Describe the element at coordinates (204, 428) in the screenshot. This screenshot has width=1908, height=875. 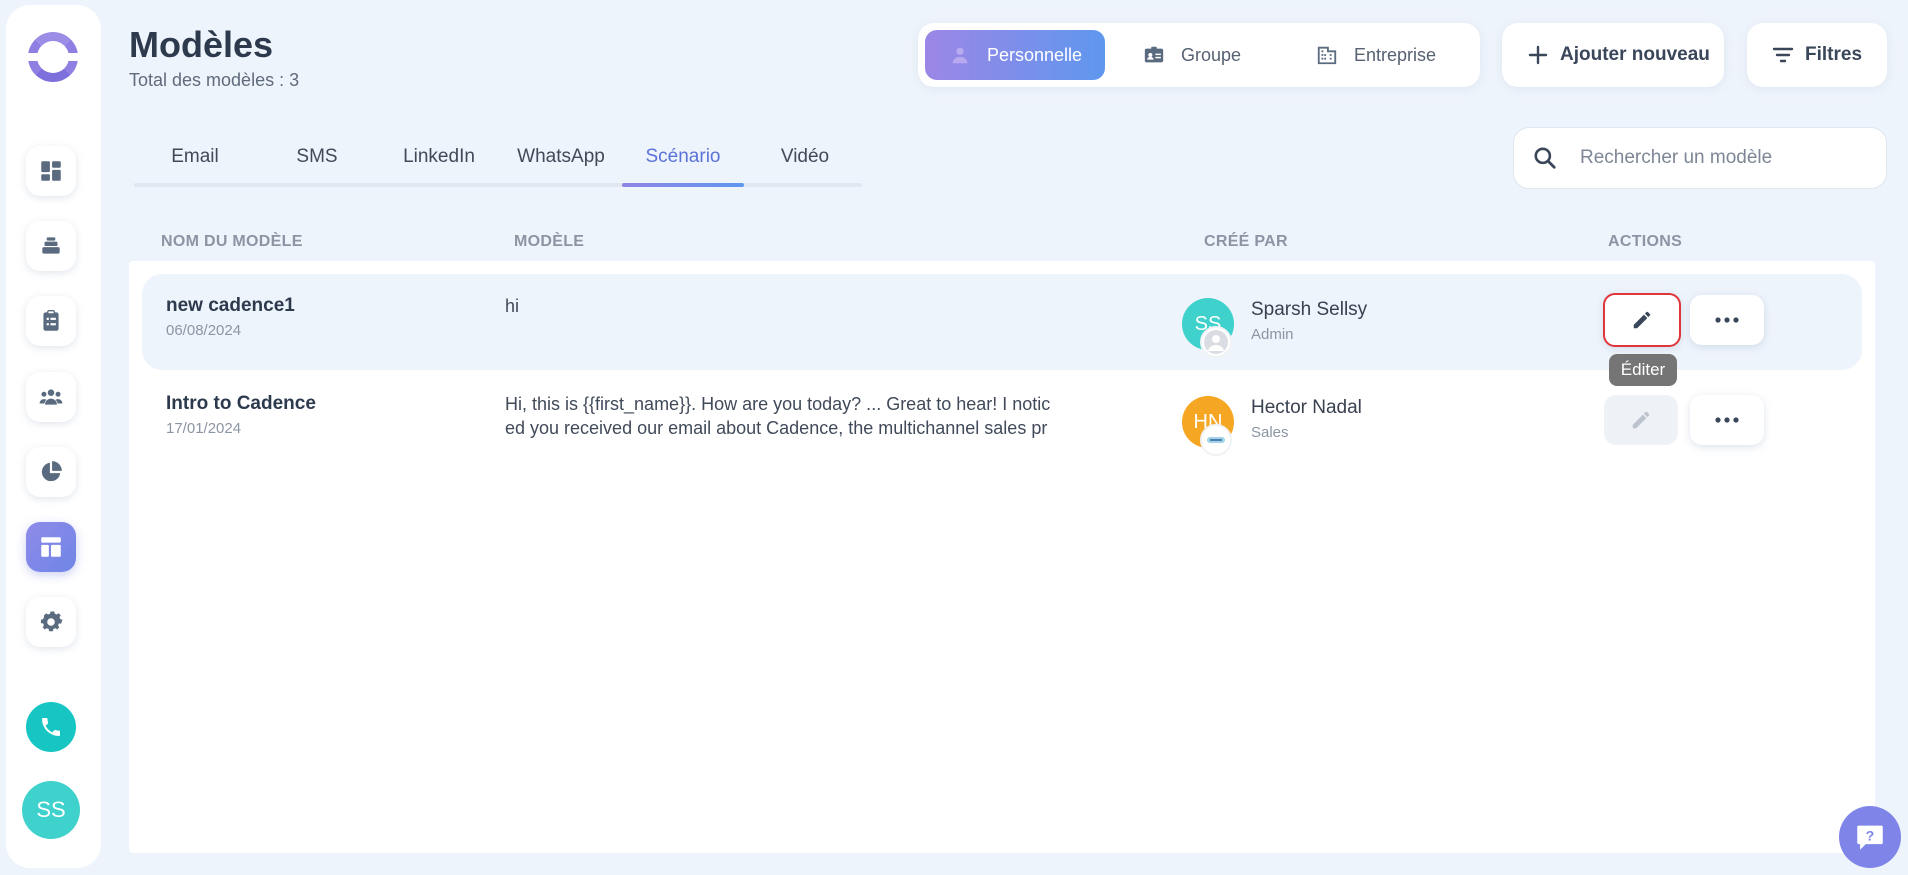
I see `template-date: 17/01/2024` at that location.